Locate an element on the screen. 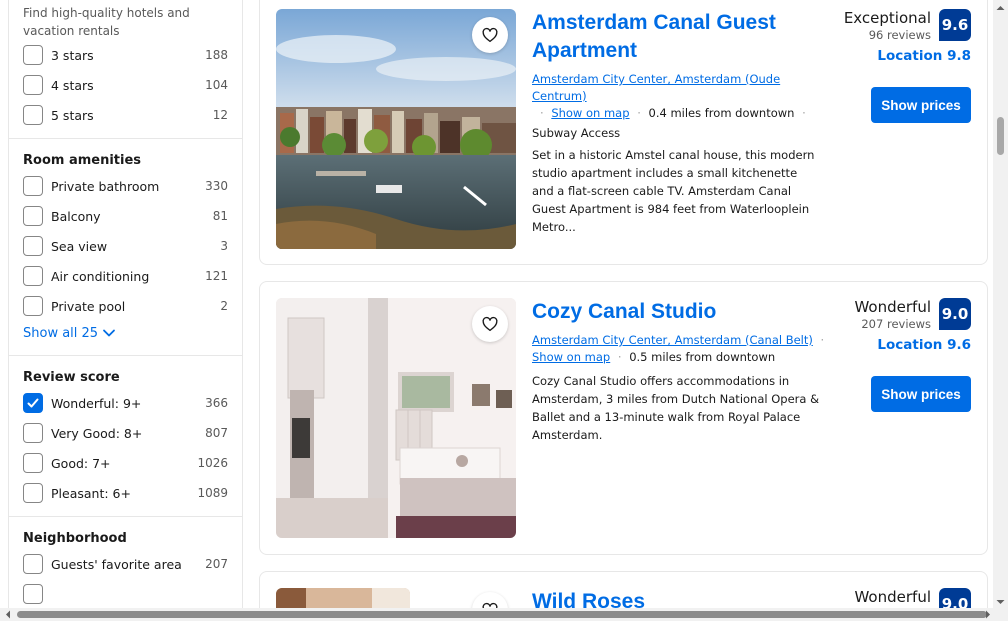 The width and height of the screenshot is (1008, 621). vertical-scrollbar is located at coordinates (1000, 304).